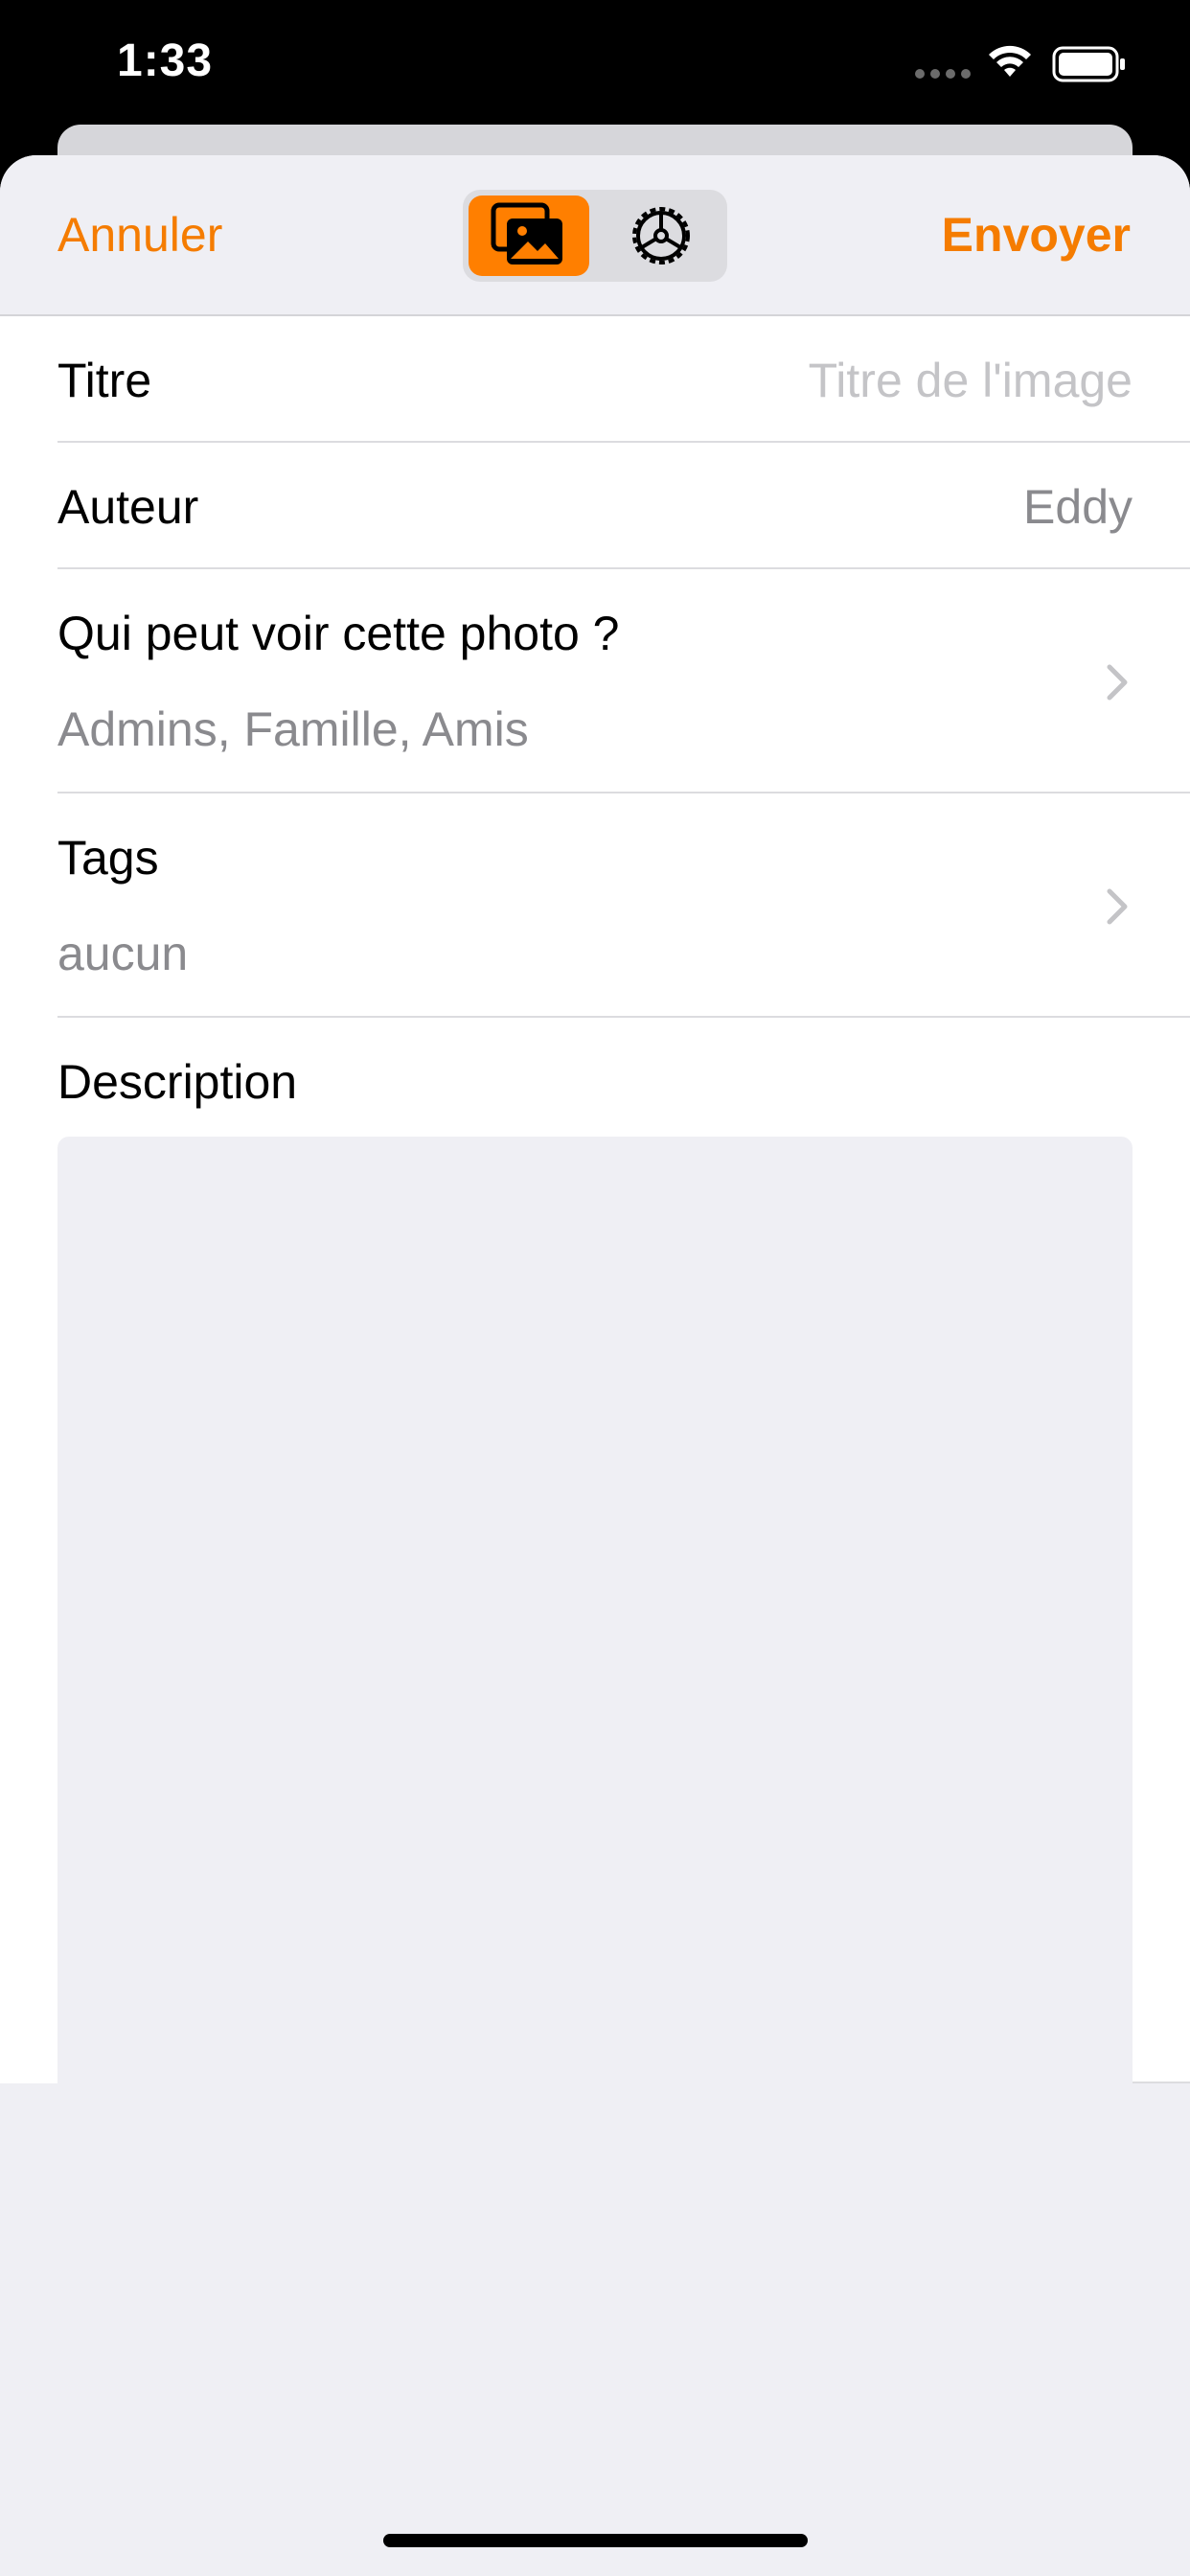 This screenshot has width=1190, height=2576. I want to click on navigation-bar: Annuler Envoyer, so click(595, 235).